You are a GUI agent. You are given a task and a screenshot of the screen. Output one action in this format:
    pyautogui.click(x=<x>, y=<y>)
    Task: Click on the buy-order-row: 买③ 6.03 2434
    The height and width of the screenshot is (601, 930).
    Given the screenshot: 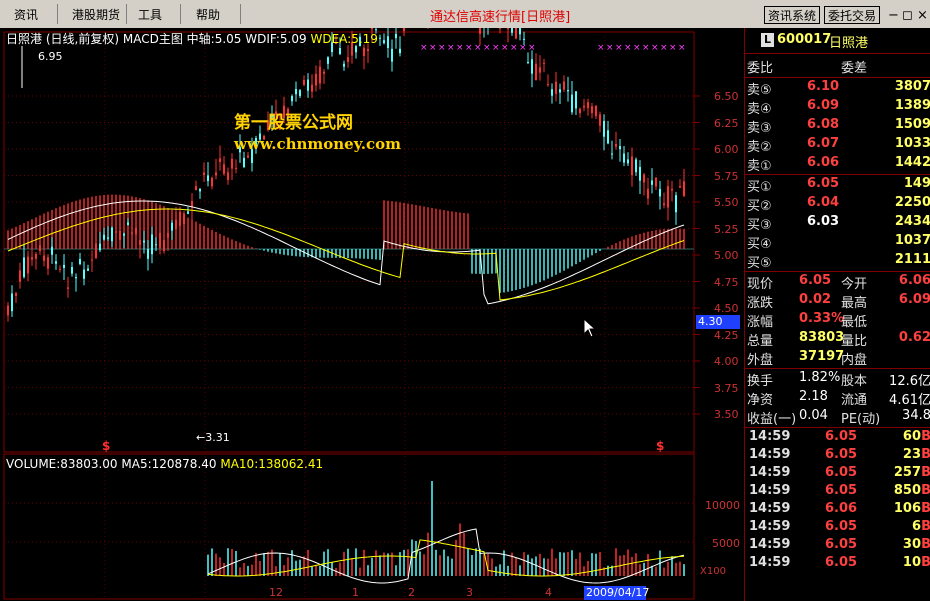 What is the action you would take?
    pyautogui.click(x=837, y=223)
    